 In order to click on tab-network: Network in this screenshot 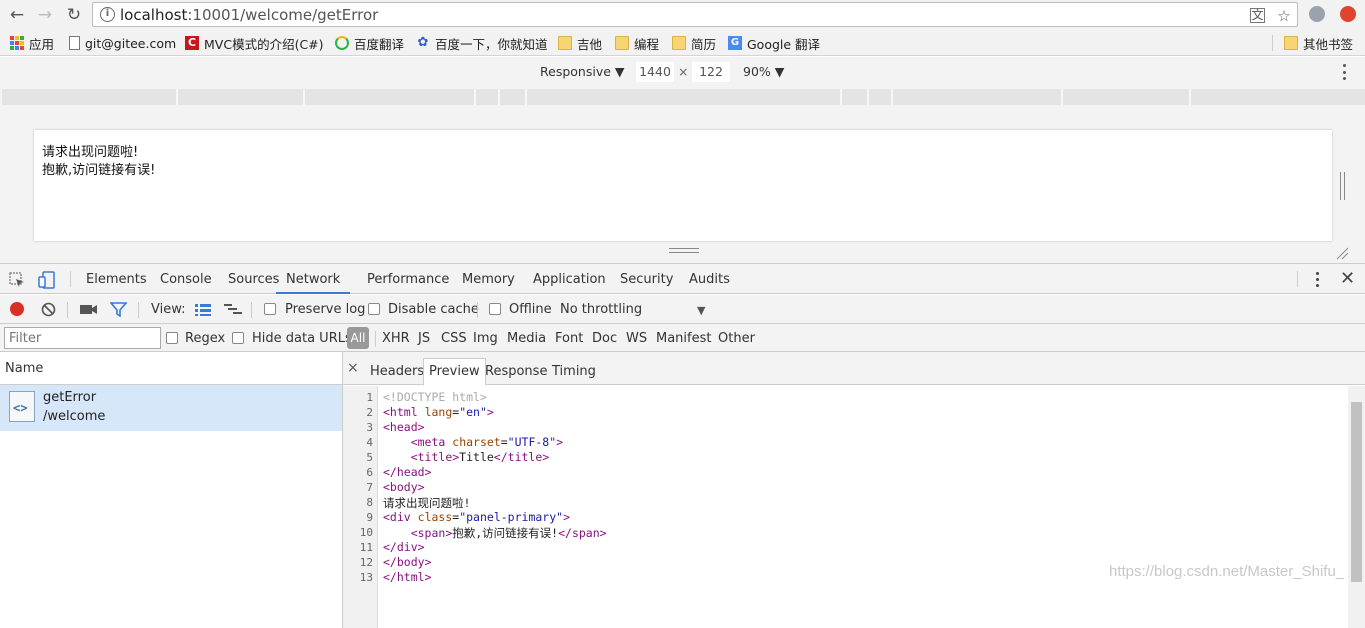, I will do `click(313, 279)`.